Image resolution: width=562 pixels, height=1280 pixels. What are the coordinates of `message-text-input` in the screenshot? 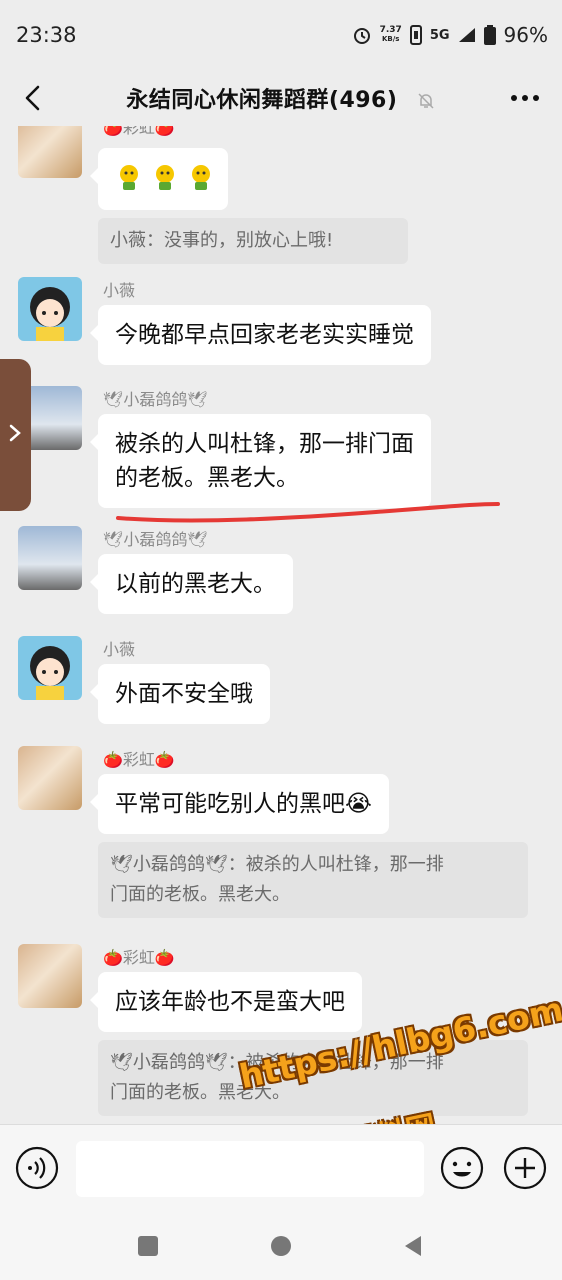 It's located at (250, 1169).